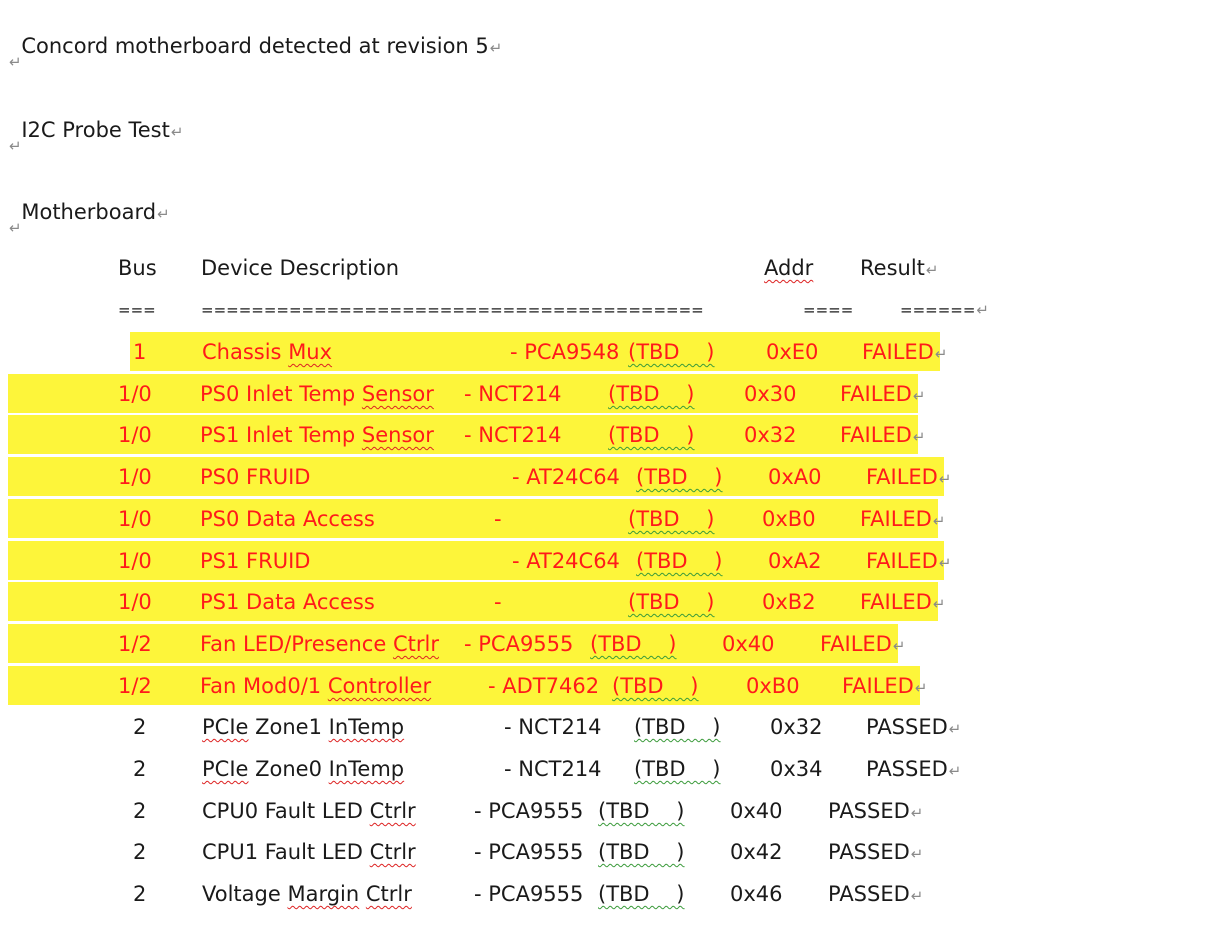  Describe the element at coordinates (255, 561) in the screenshot. I see `row-device-name: PS1 FRUID` at that location.